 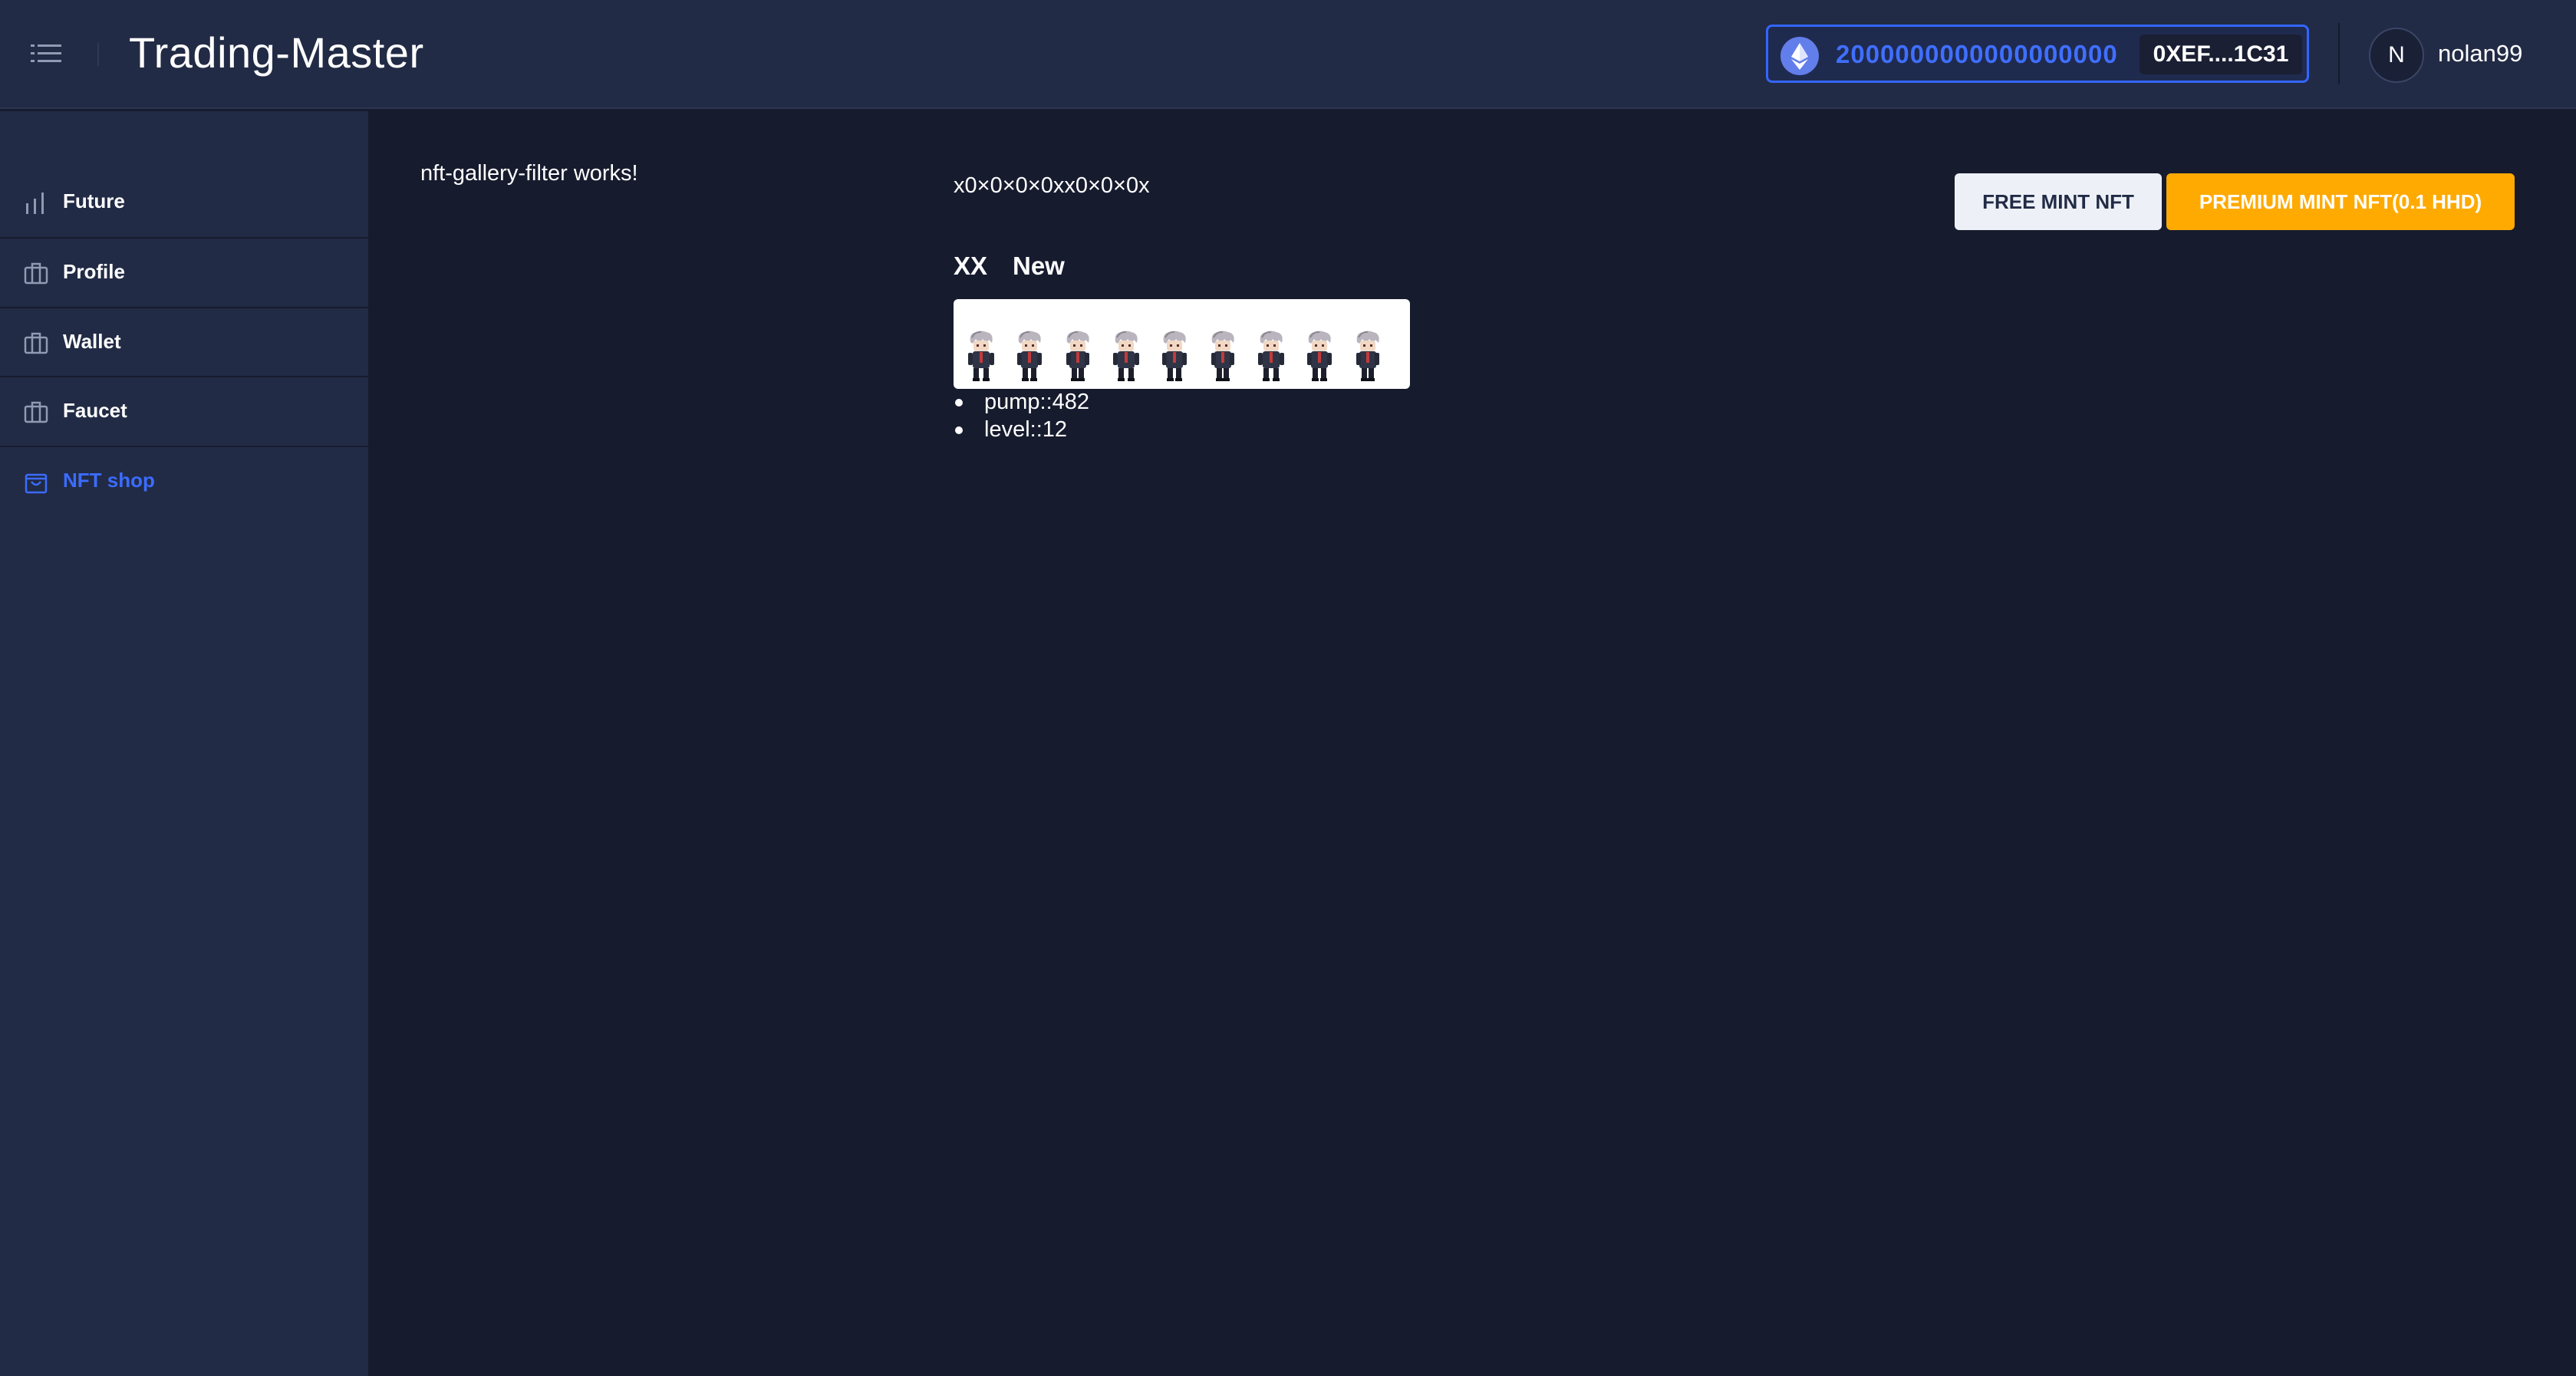 What do you see at coordinates (1021, 429) in the screenshot?
I see `nft-attribute-level: level::12` at bounding box center [1021, 429].